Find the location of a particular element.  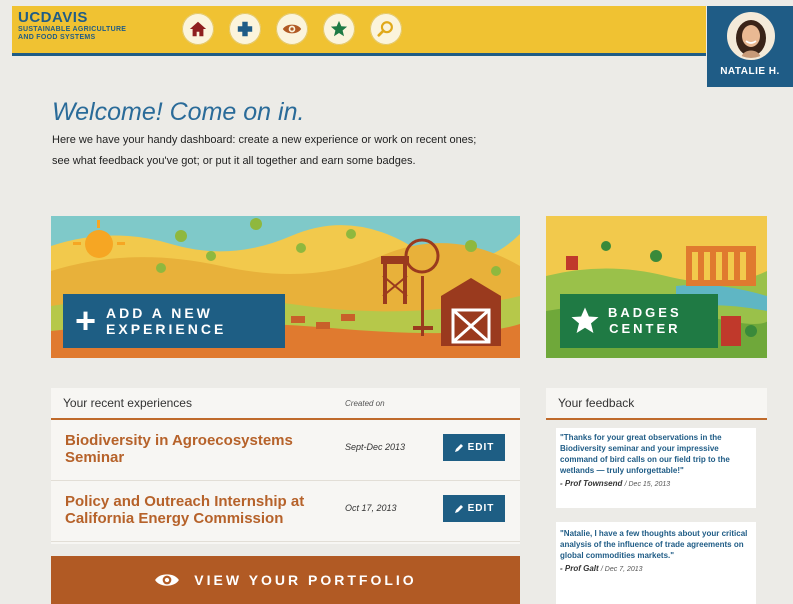

nav-search-button is located at coordinates (386, 29).